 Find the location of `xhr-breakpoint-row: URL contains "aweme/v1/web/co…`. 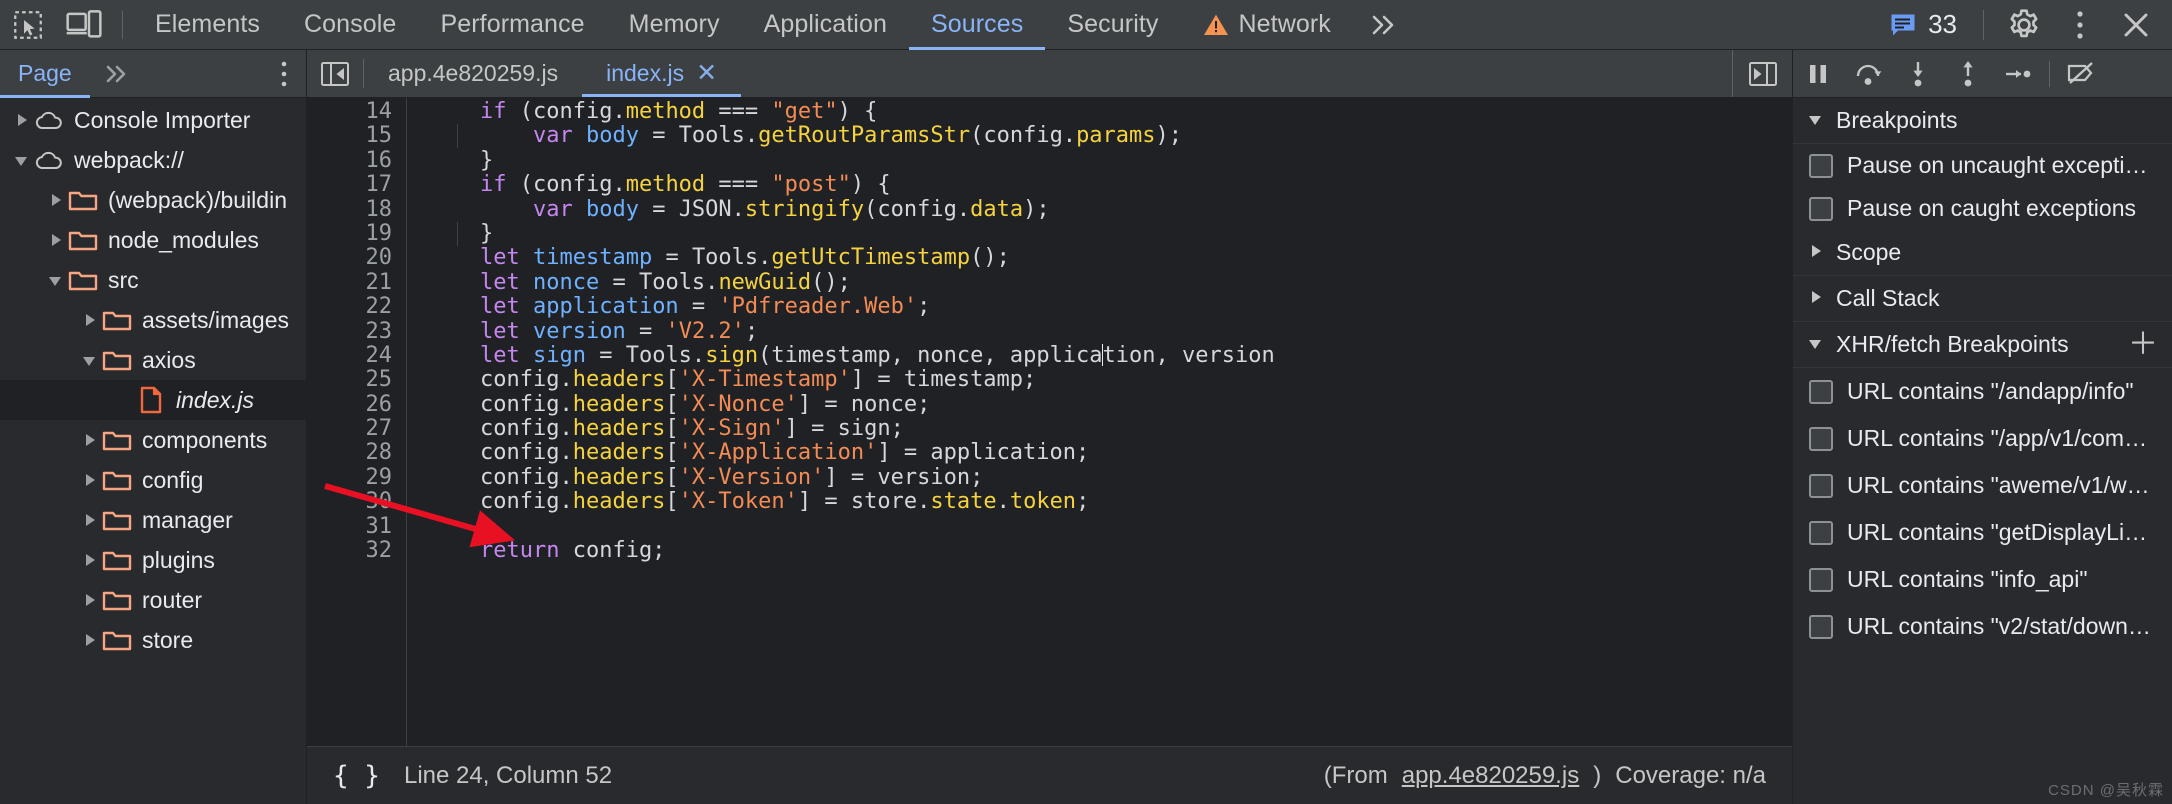

xhr-breakpoint-row: URL contains "aweme/v1/web/co… is located at coordinates (1982, 485).